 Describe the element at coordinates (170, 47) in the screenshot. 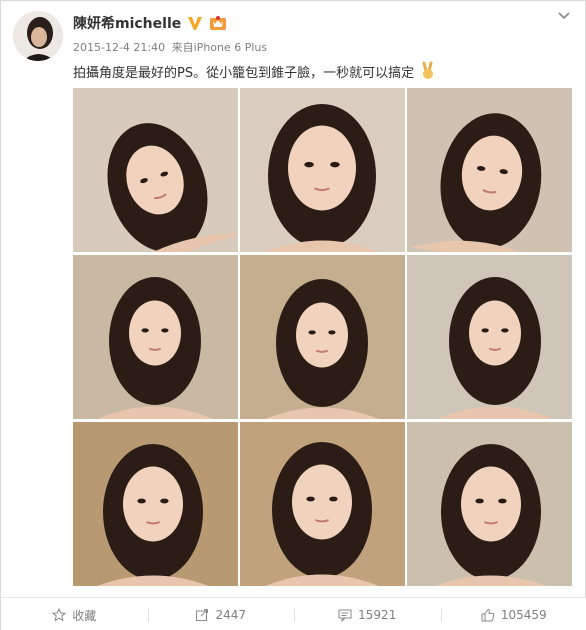

I see `post-meta: 2015-12-4 21:40 来自iPhone 6 Plus` at that location.